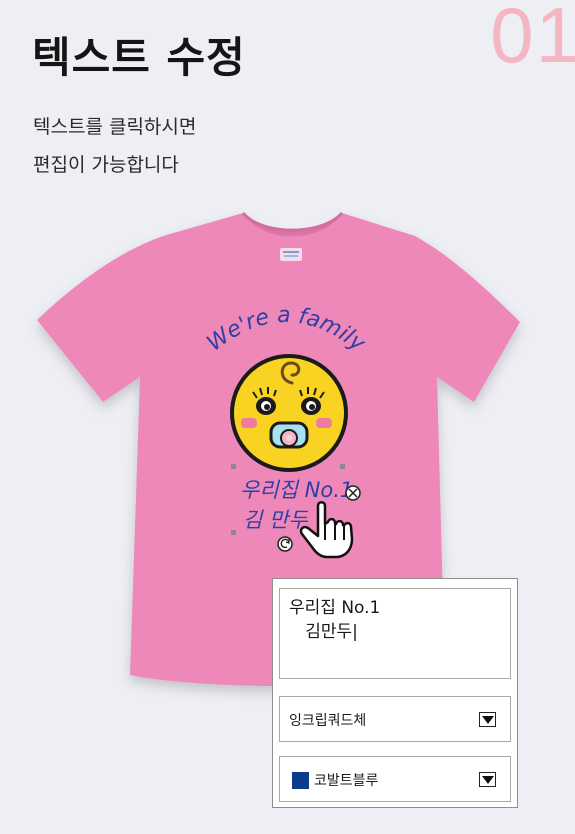 This screenshot has height=834, width=575. Describe the element at coordinates (395, 633) in the screenshot. I see `text-edit-field: 우리집 No.1 김만두|` at that location.